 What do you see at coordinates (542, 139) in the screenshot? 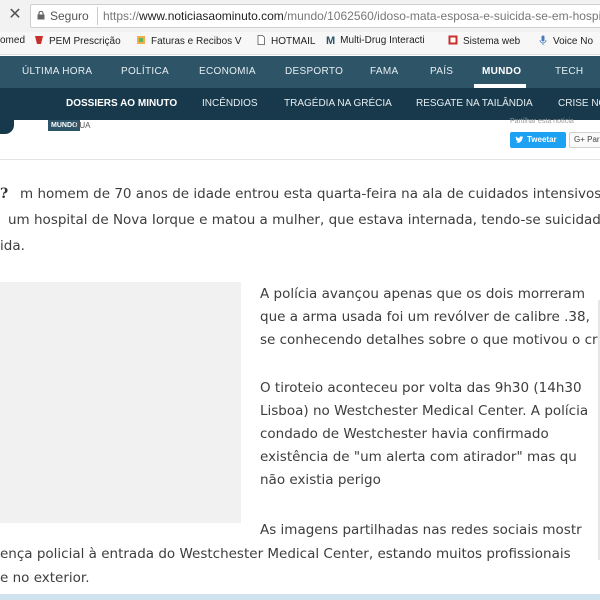
I see `tweet-label: Tweetar` at bounding box center [542, 139].